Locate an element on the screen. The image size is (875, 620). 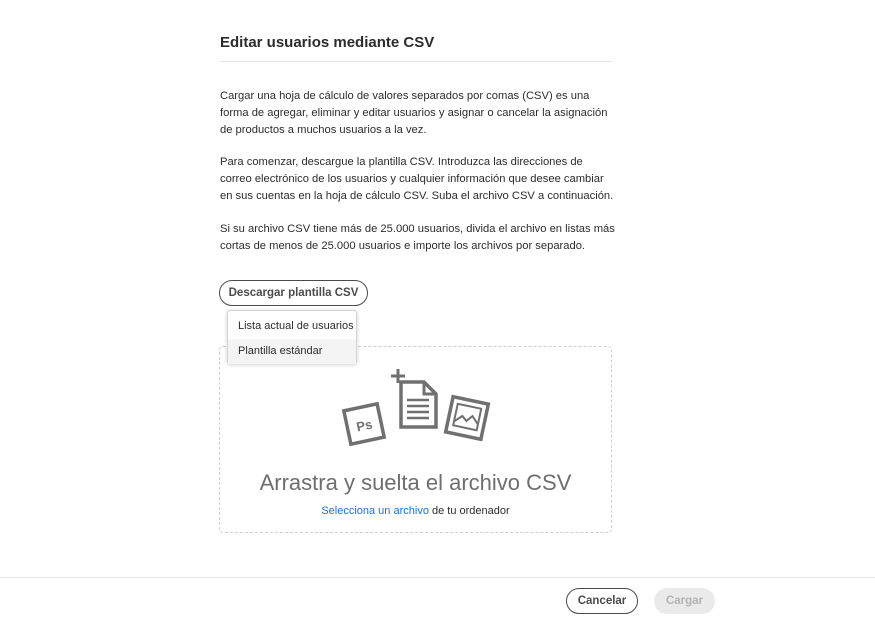
cancel-button: Cancelar is located at coordinates (602, 601).